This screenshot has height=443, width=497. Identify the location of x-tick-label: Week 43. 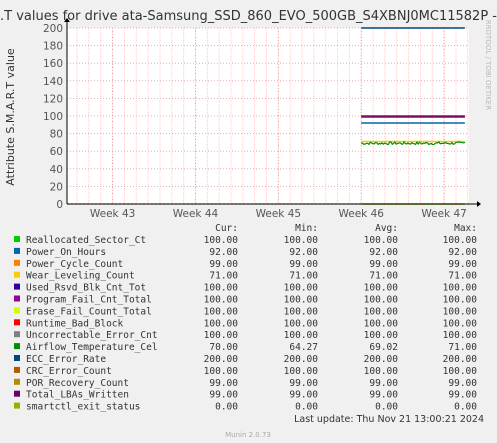
(112, 214).